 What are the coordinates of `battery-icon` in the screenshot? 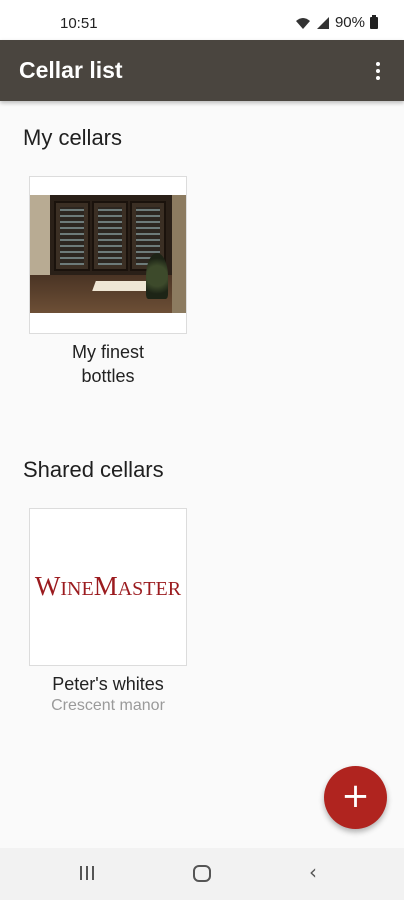 It's located at (374, 21).